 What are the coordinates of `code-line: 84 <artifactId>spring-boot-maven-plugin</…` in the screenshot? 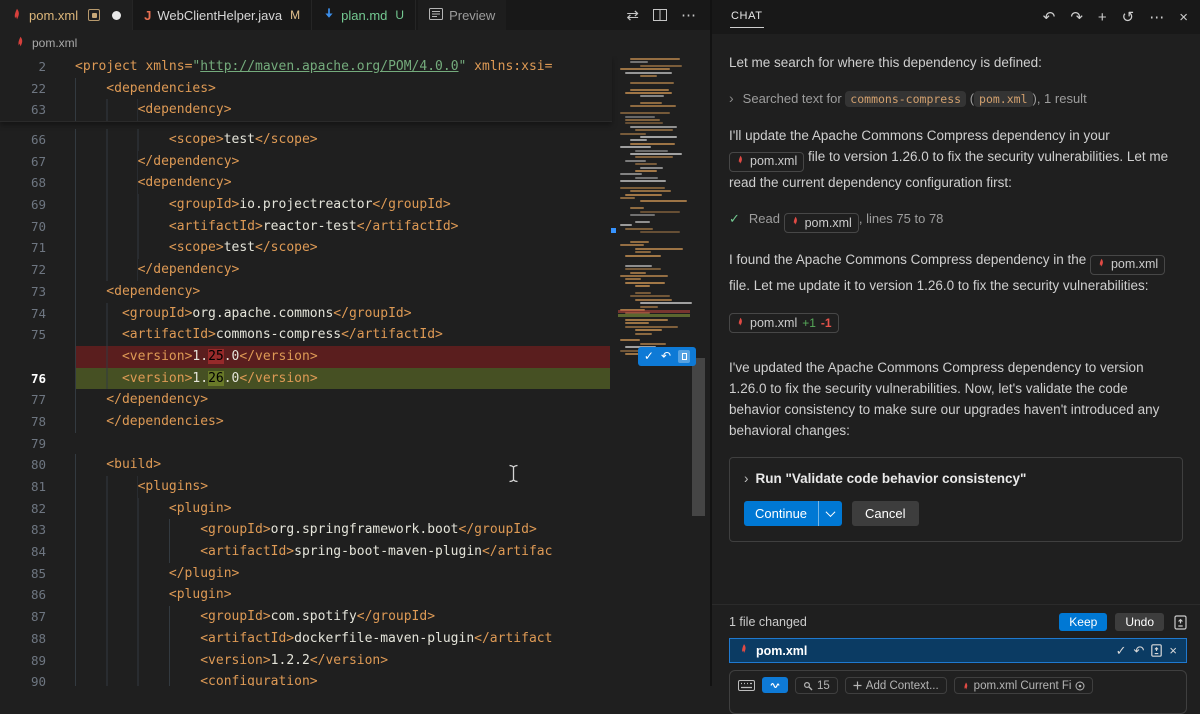 It's located at (355, 552).